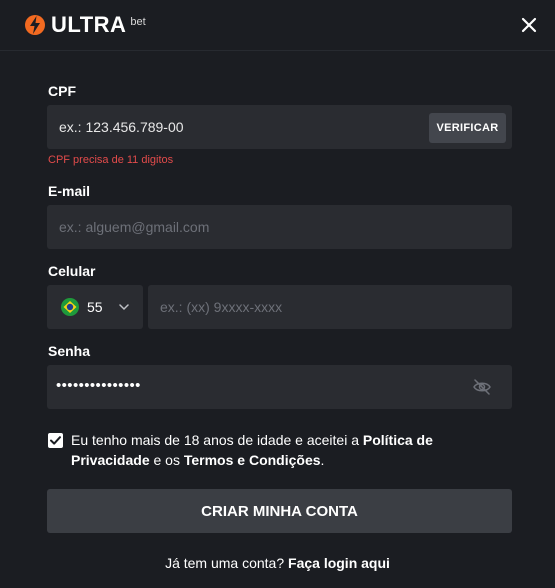  Describe the element at coordinates (279, 127) in the screenshot. I see `cpf-field-wrapper: VERIFICAR` at that location.